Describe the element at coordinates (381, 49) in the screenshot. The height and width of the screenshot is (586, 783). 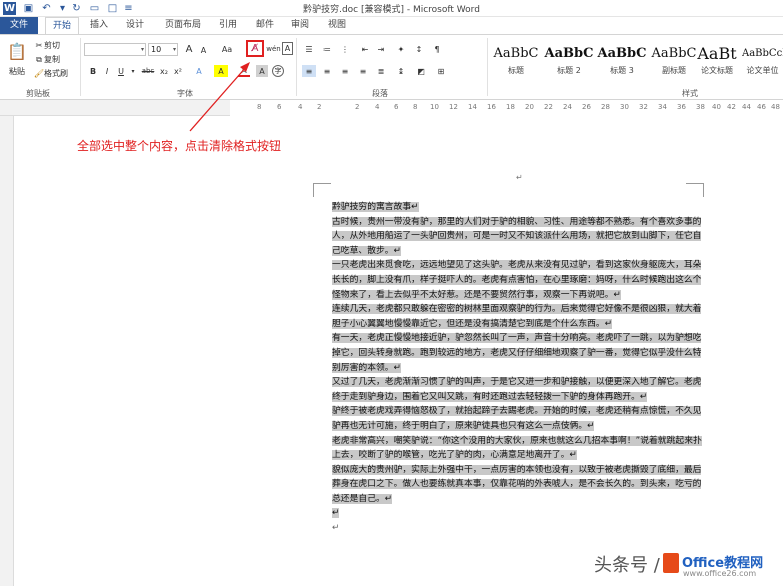
I see `increase-indent-icon: ⇥` at that location.